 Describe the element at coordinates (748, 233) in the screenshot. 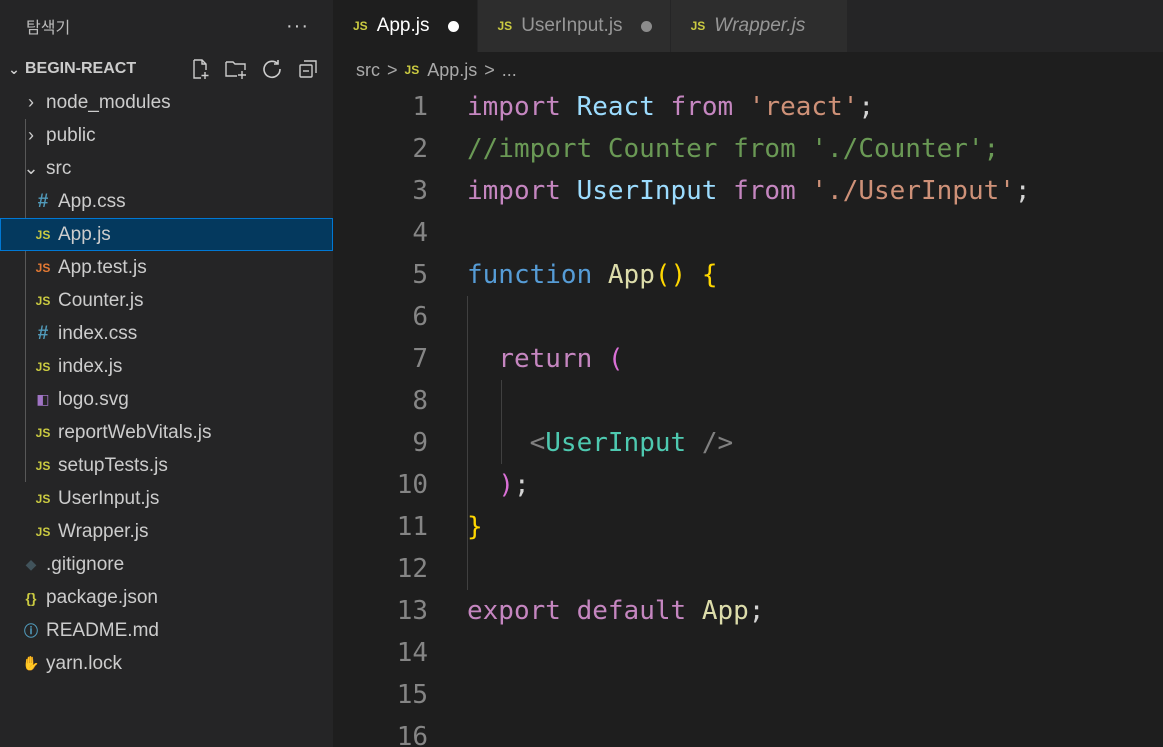

I see `code-line: 4` at that location.